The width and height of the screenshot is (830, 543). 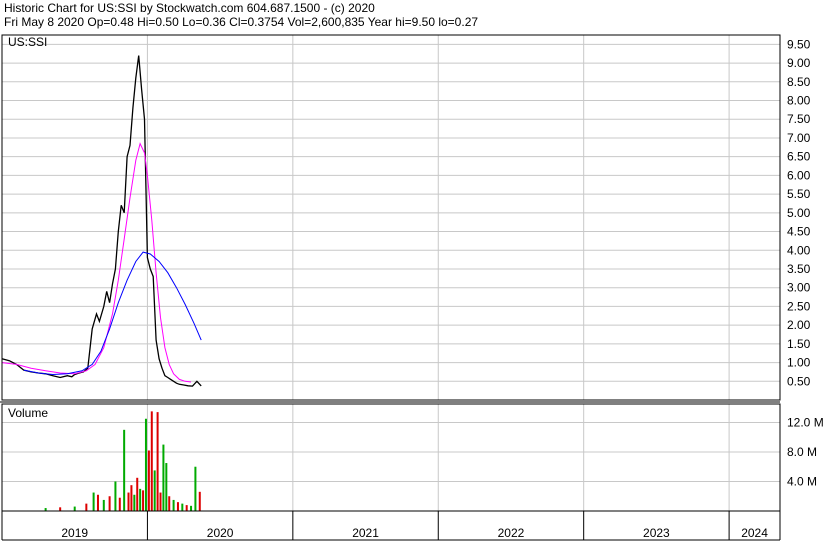 I want to click on price-line, so click(x=101, y=221).